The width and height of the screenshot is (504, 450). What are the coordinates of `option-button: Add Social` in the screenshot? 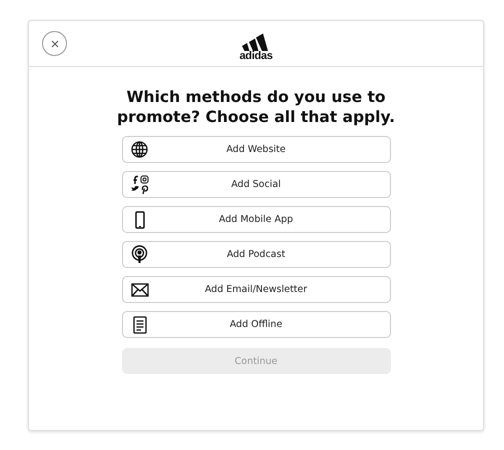 It's located at (256, 184).